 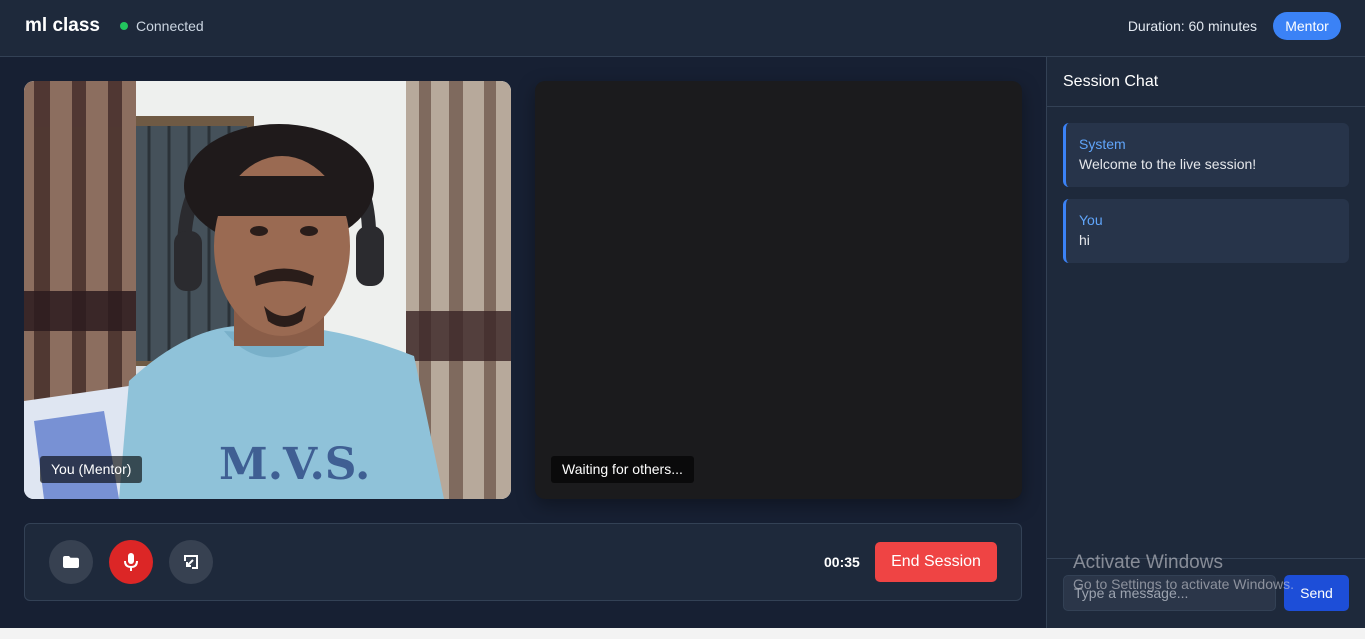 I want to click on video-icon, so click(x=71, y=562).